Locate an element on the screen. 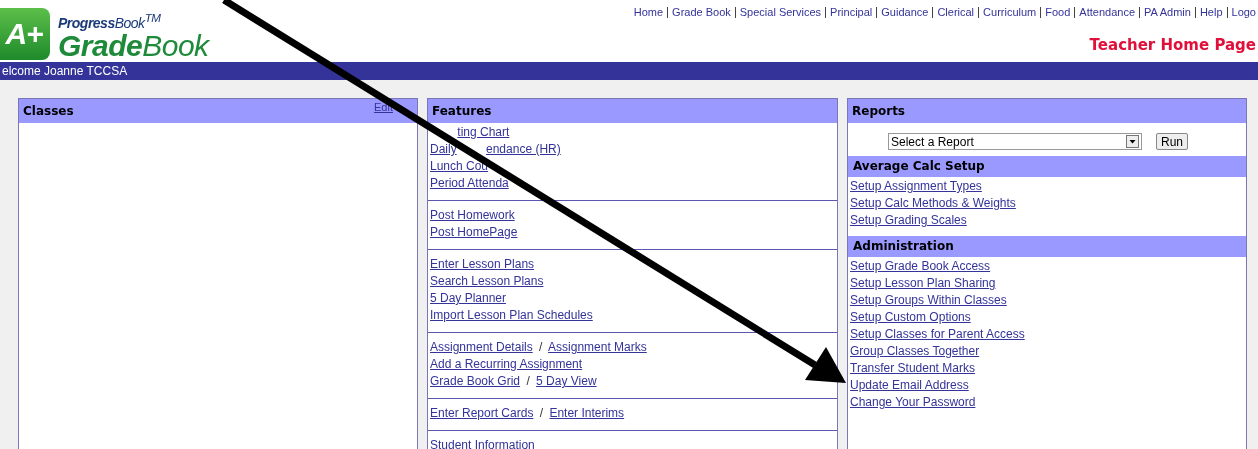 This screenshot has width=1258, height=449. welcome-bar: elcome Joanne TCCSA is located at coordinates (629, 71).